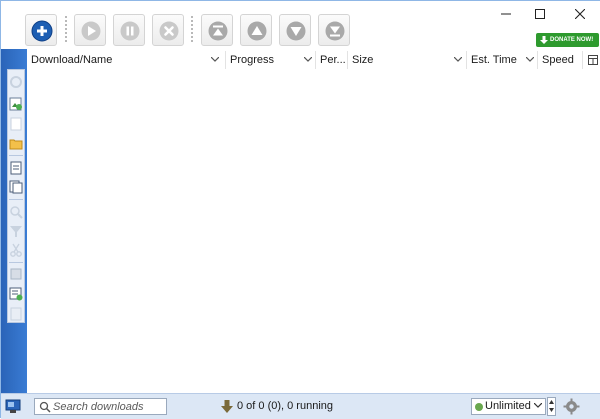  I want to click on move-down-icon, so click(296, 31).